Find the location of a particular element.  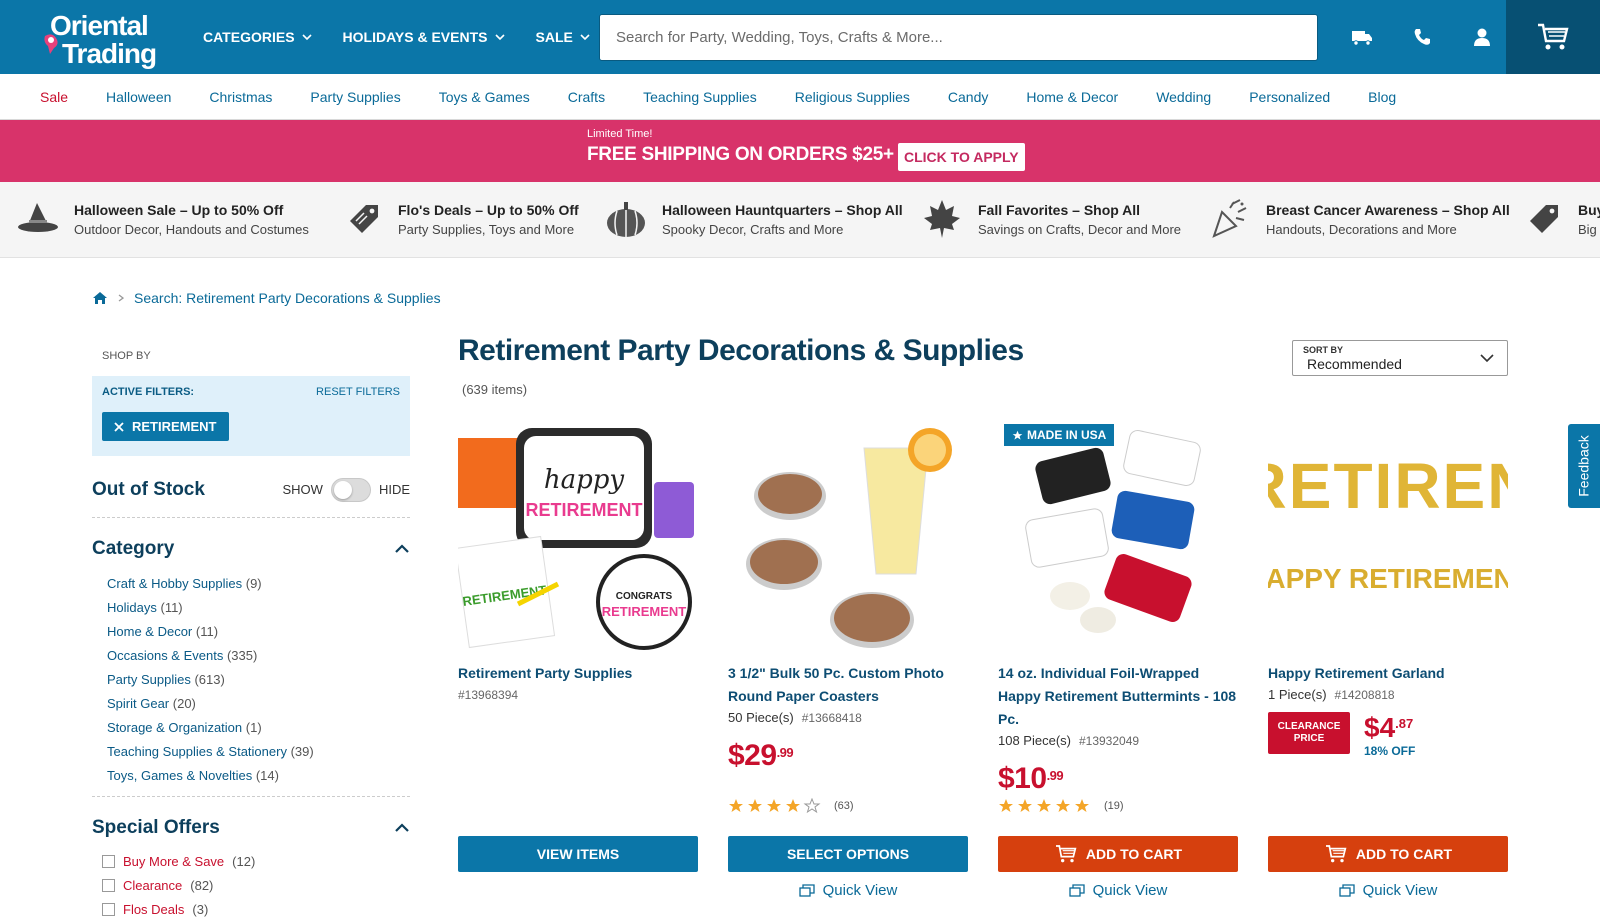

category-option: Teaching Supplies & Stationery (39) is located at coordinates (258, 752).